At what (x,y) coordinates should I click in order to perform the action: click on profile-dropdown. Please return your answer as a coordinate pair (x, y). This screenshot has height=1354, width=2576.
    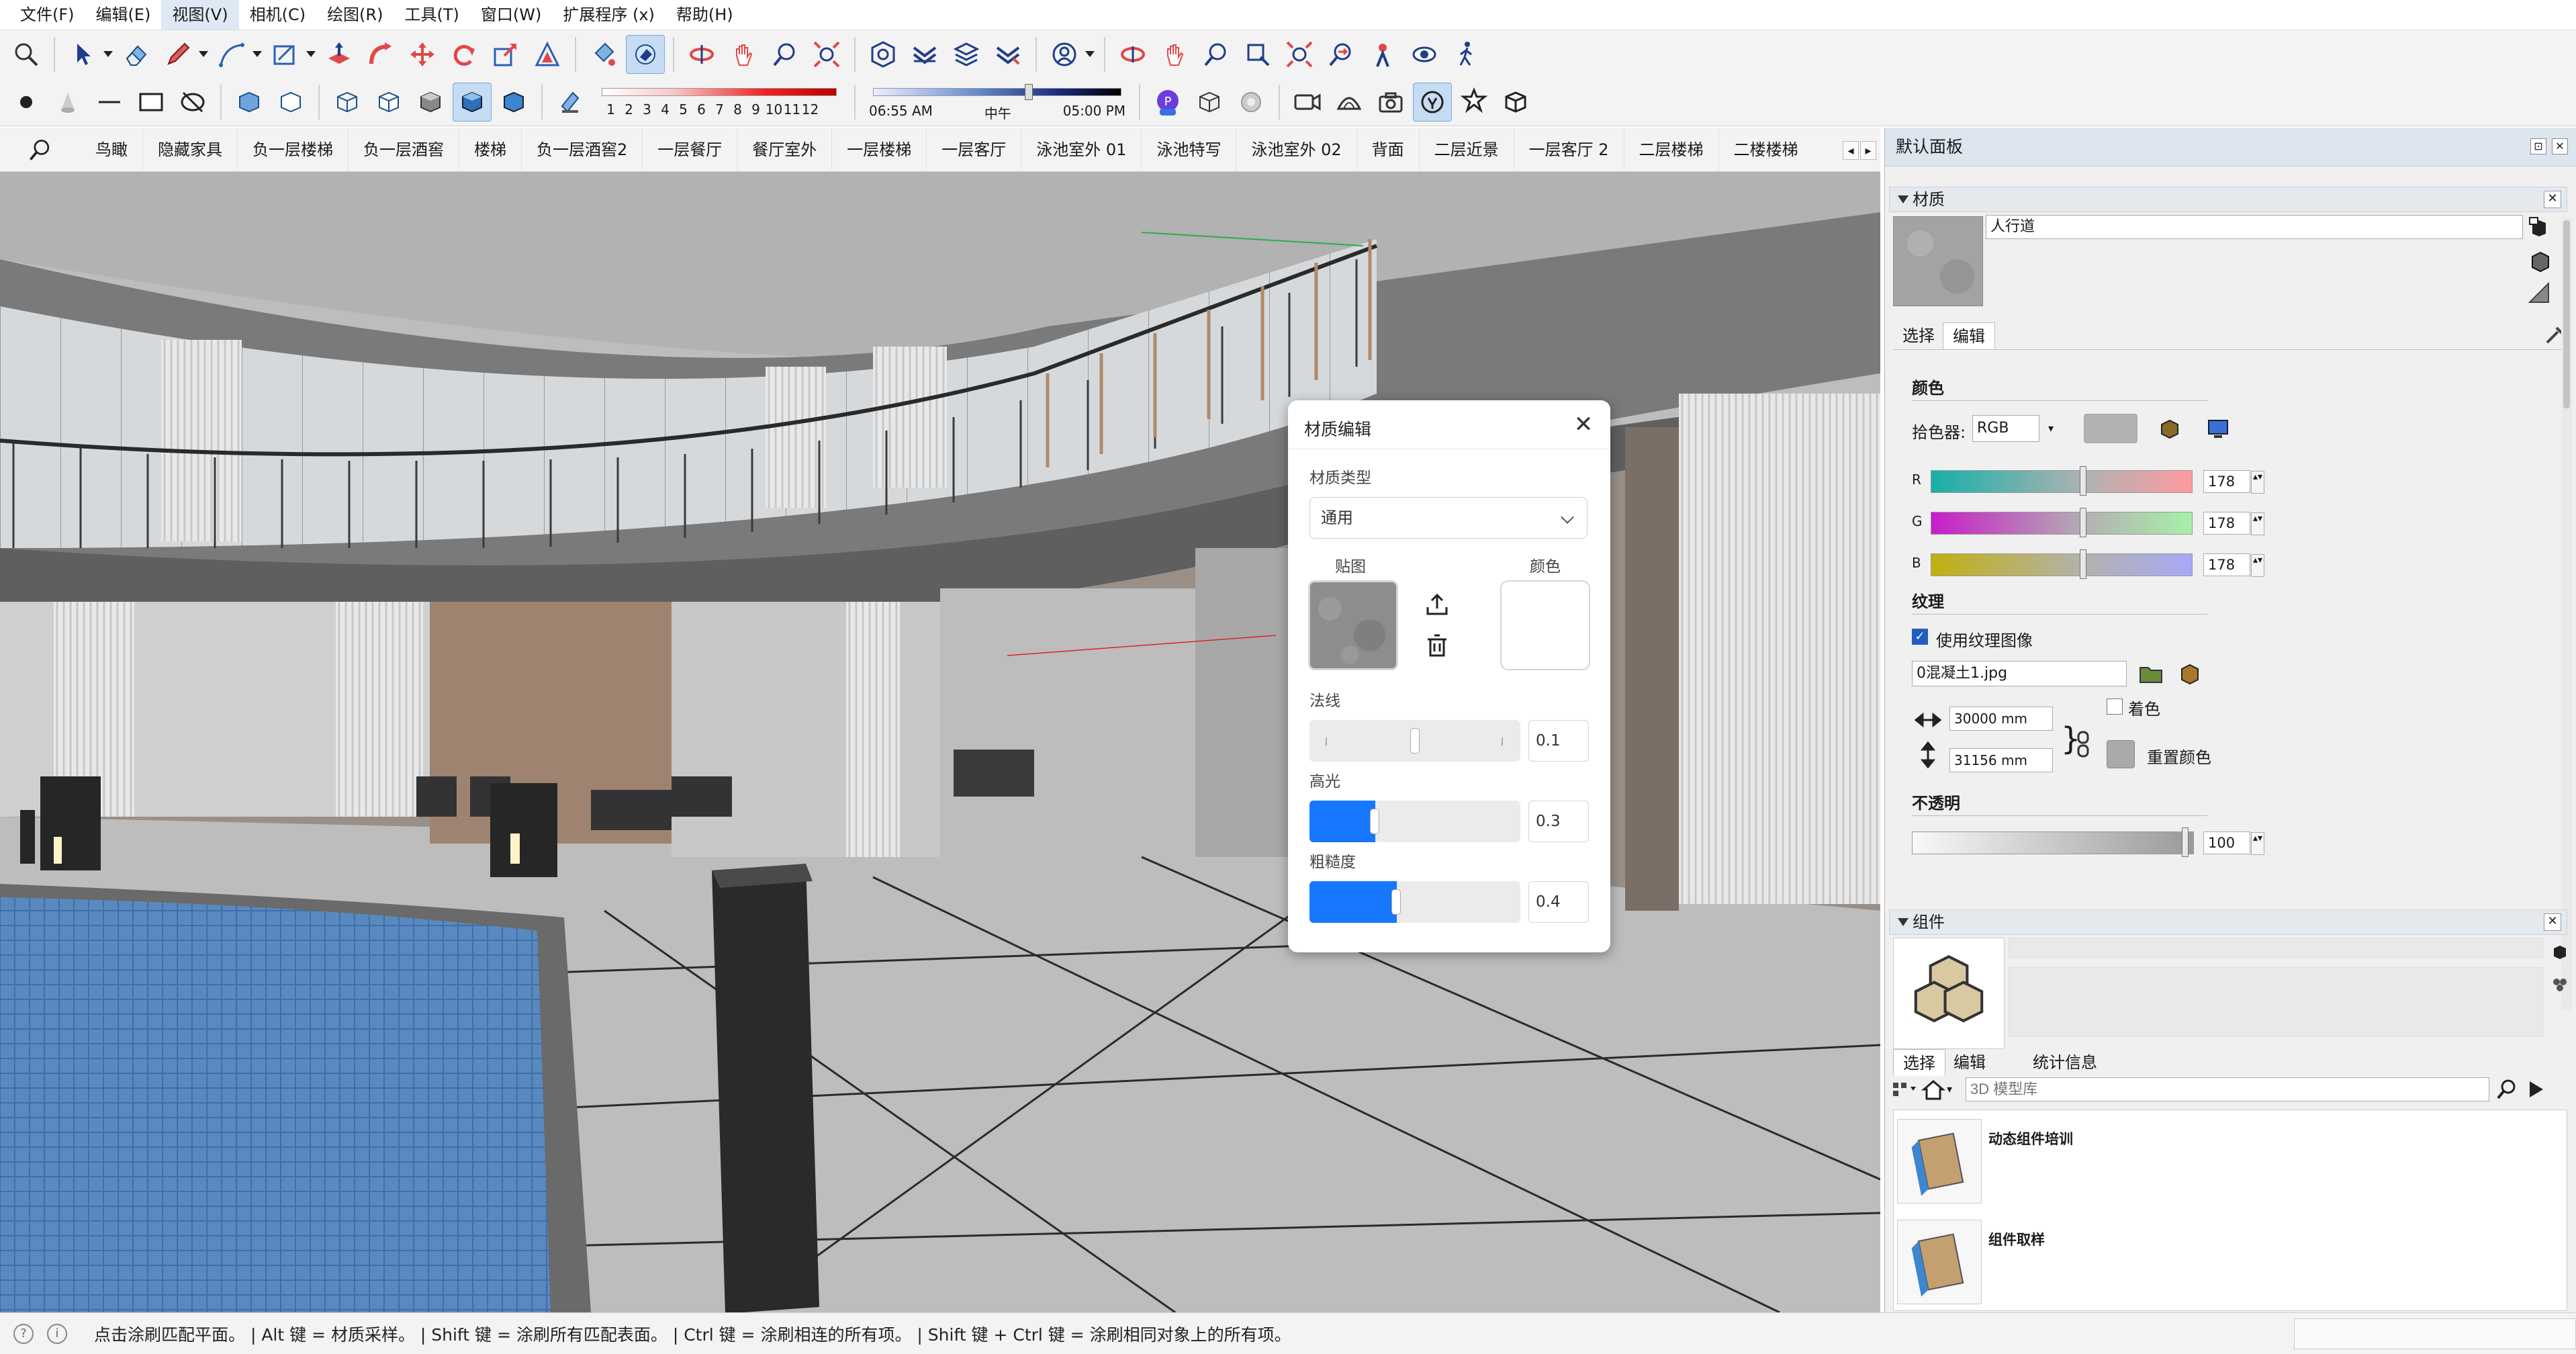
    Looking at the image, I should click on (1090, 54).